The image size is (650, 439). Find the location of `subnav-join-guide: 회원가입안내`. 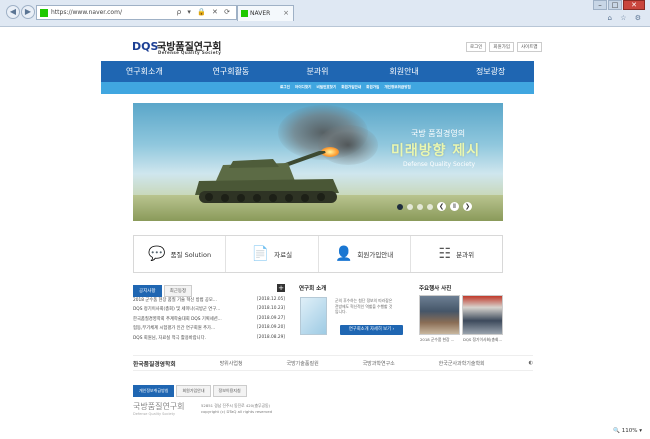

subnav-join-guide: 회원가입안내 is located at coordinates (351, 87).